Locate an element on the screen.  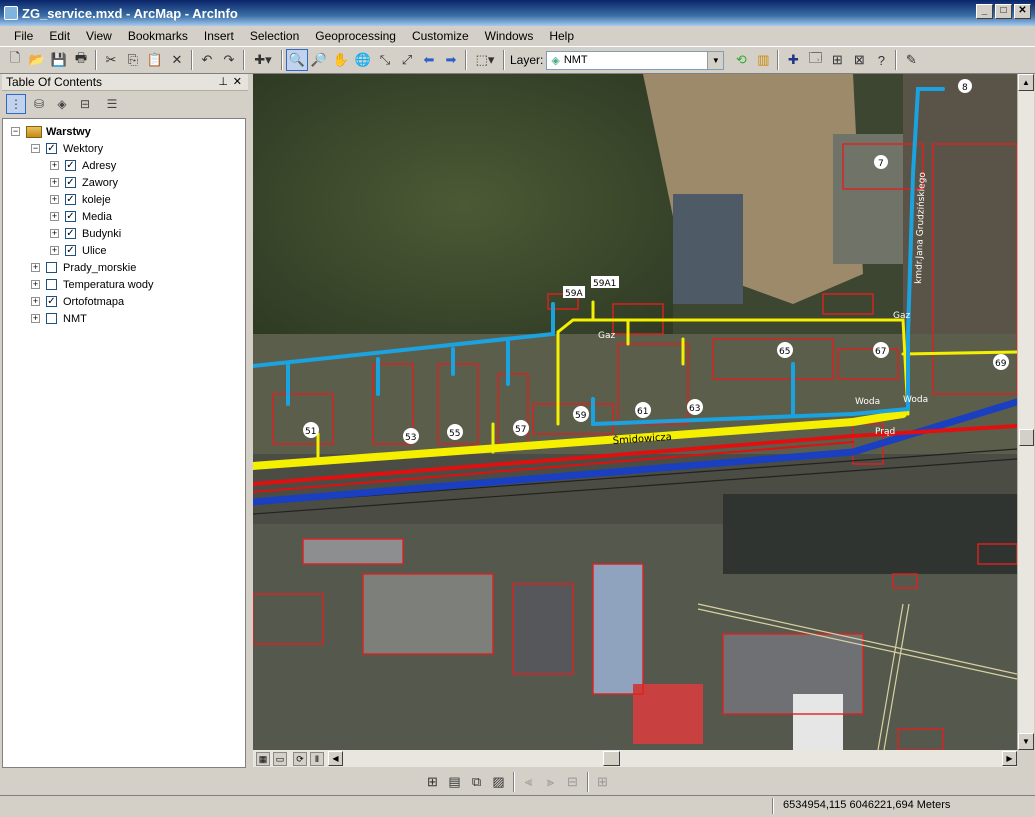
copy-icon: ⎘ is located at coordinates (133, 60).